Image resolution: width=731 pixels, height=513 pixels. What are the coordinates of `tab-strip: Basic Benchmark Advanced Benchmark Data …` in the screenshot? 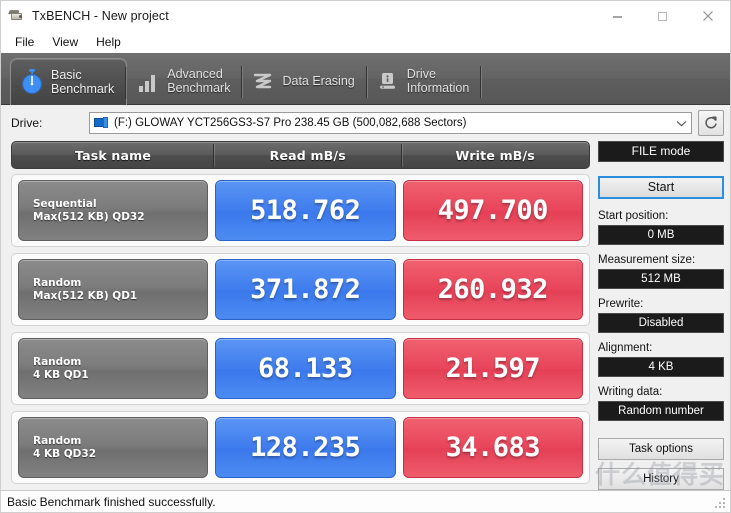 It's located at (365, 79).